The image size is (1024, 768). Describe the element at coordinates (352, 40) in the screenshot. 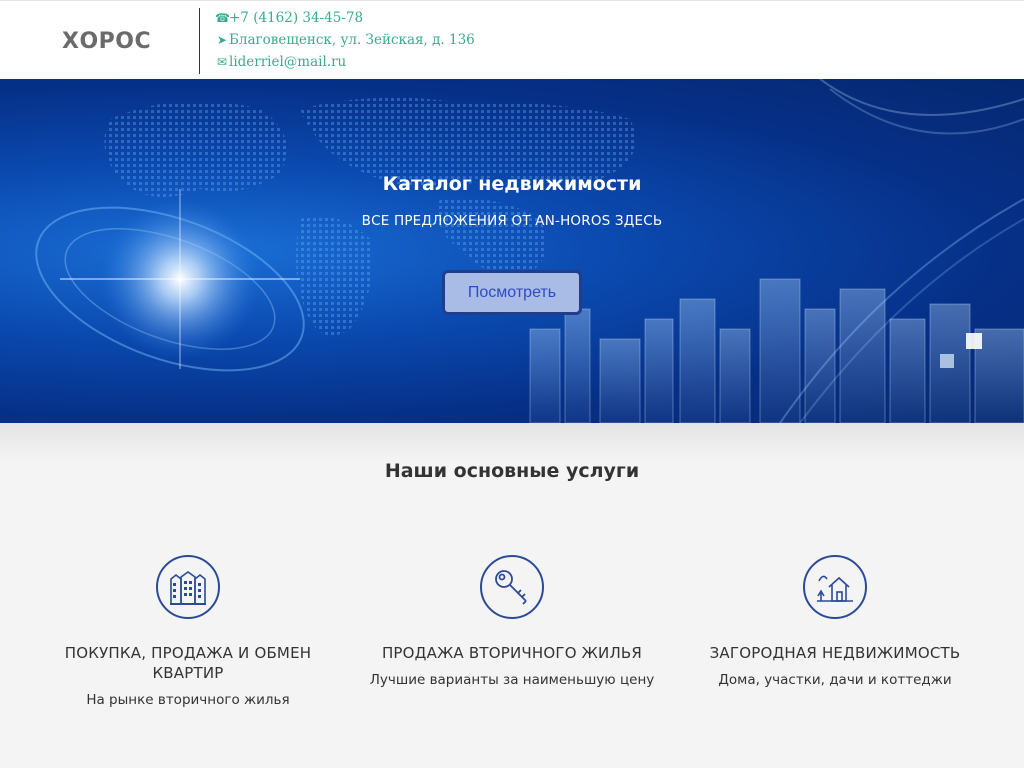

I see `address-text: Благовещенск, ул. Зейская, д. 136` at that location.